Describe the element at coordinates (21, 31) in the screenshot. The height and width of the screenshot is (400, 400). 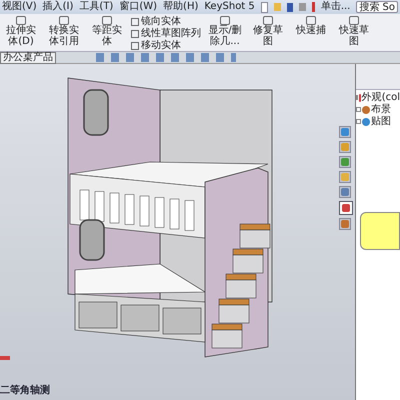
I see `ribbon-button: 拉伸实体(D)` at that location.